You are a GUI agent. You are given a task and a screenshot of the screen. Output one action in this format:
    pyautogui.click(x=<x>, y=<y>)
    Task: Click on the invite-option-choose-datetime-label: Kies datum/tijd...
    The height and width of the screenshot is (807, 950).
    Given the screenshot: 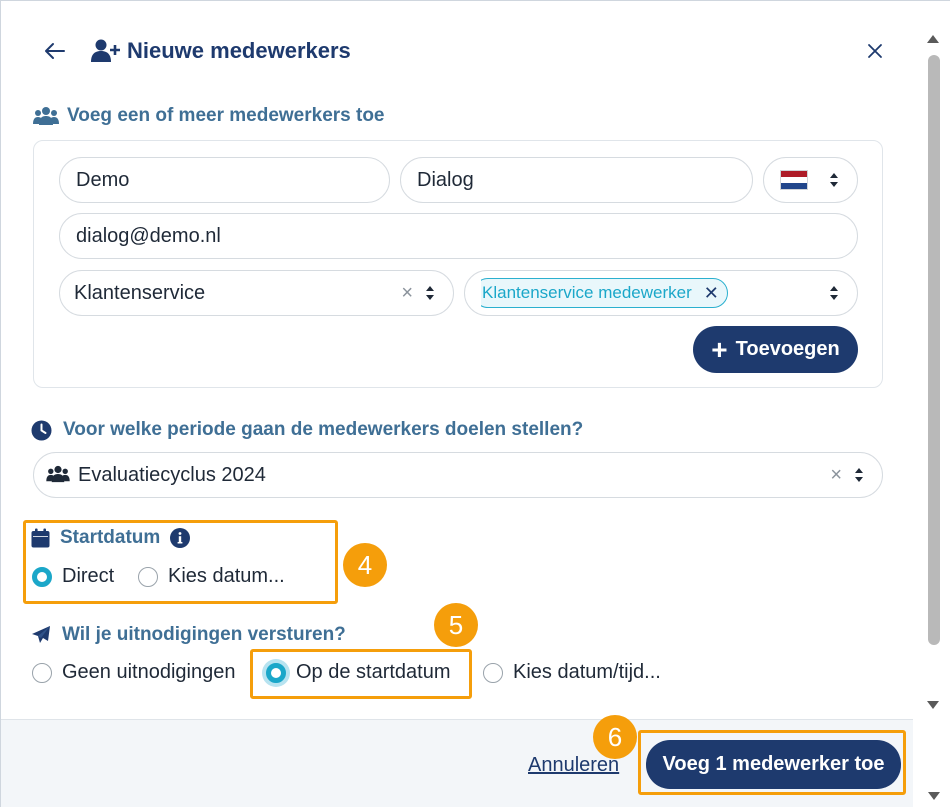 What is the action you would take?
    pyautogui.click(x=587, y=672)
    